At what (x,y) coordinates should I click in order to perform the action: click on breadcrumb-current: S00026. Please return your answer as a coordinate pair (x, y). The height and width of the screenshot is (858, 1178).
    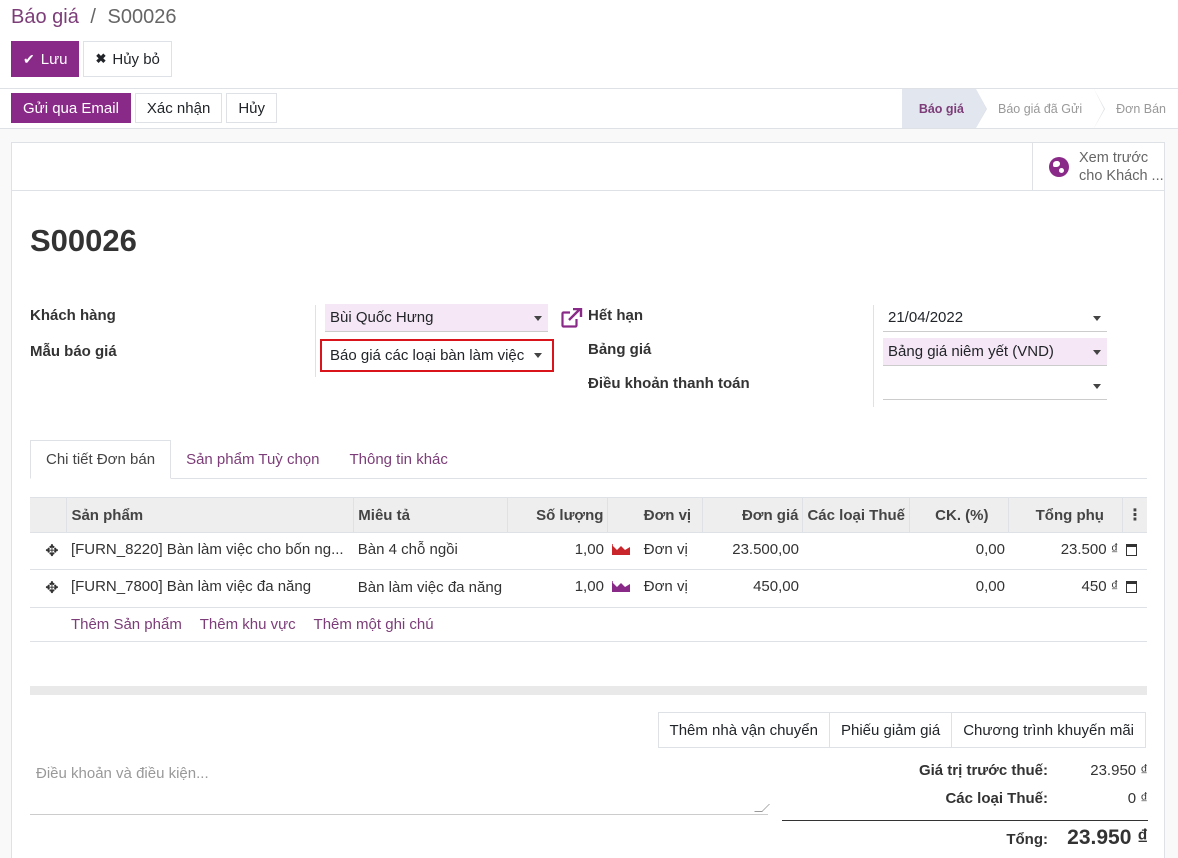
    Looking at the image, I should click on (142, 17).